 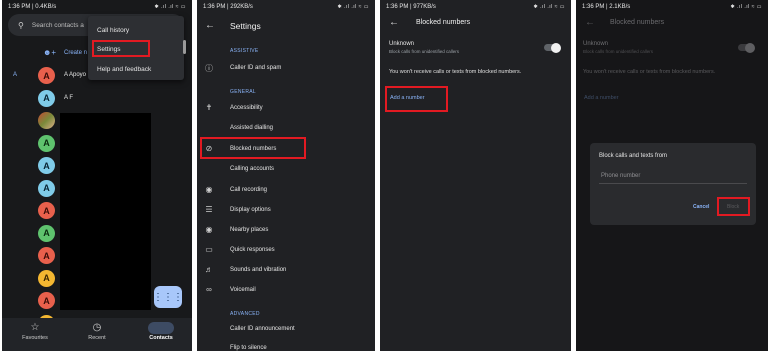 I want to click on input-underline, so click(x=673, y=183).